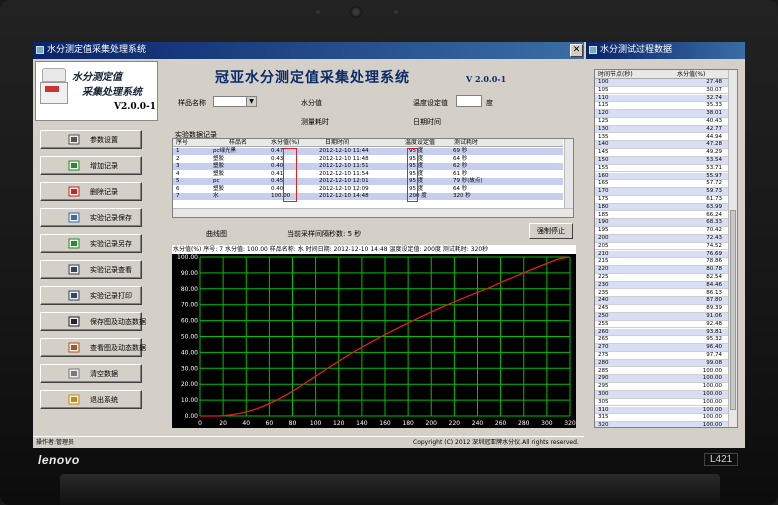 The image size is (778, 505). What do you see at coordinates (733, 310) in the screenshot?
I see `process-list-scroll-thumb` at bounding box center [733, 310].